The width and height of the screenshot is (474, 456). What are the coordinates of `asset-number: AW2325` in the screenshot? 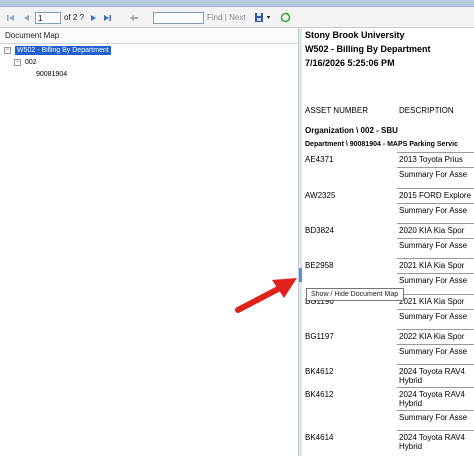 It's located at (320, 195).